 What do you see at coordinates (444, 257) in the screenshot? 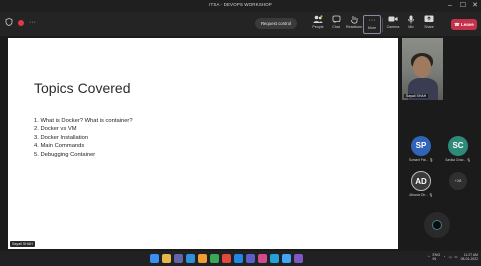
I see `wifi-icon: ◔` at bounding box center [444, 257].